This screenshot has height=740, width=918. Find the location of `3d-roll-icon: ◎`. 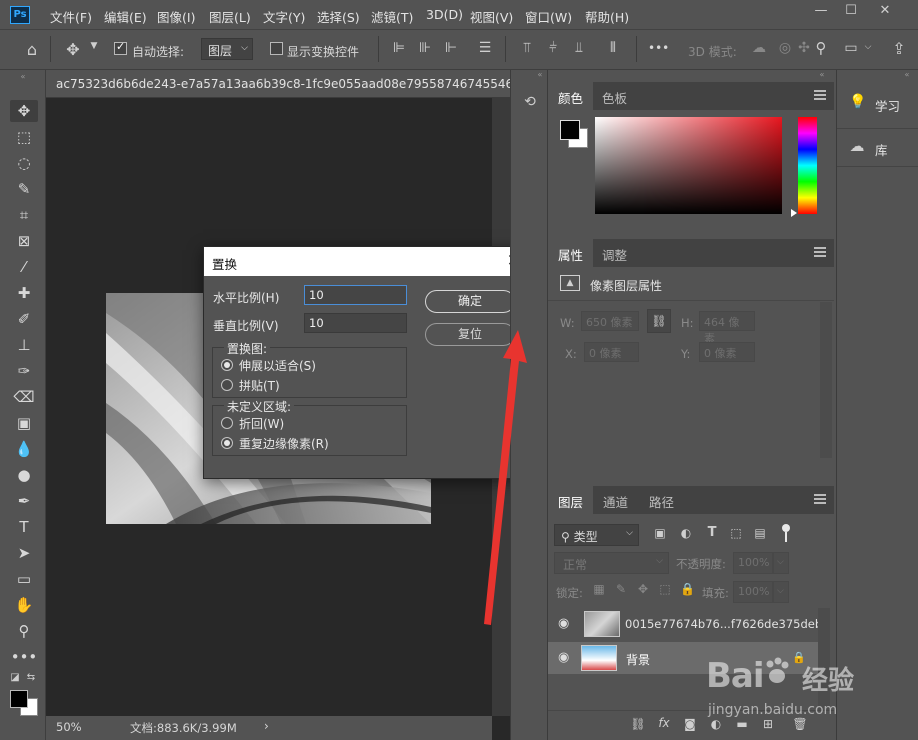

3d-roll-icon: ◎ is located at coordinates (785, 48).